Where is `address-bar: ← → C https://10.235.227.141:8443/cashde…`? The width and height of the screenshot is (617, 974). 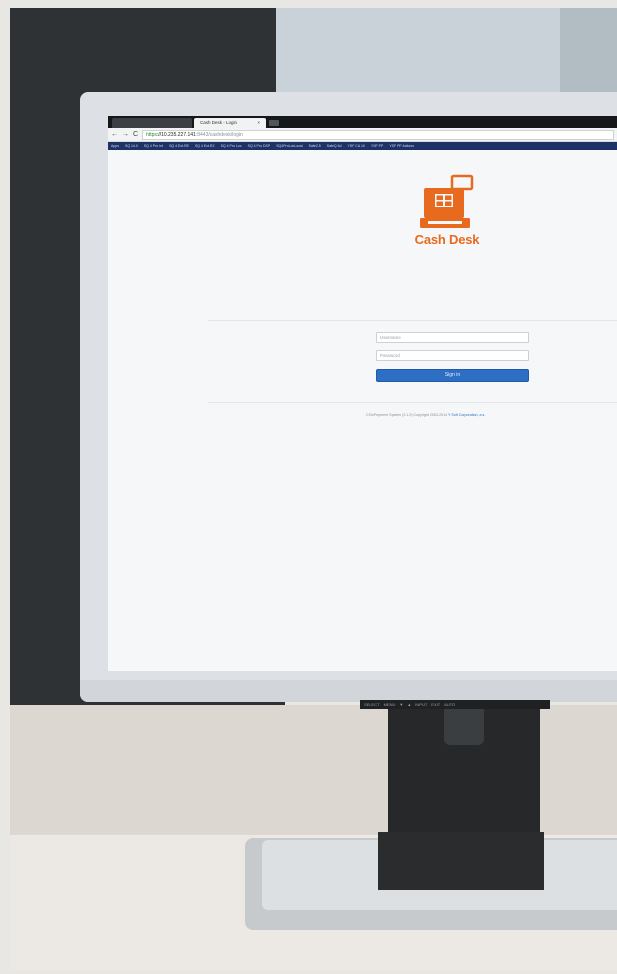
address-bar: ← → C https://10.235.227.141:8443/cashde… is located at coordinates (362, 135).